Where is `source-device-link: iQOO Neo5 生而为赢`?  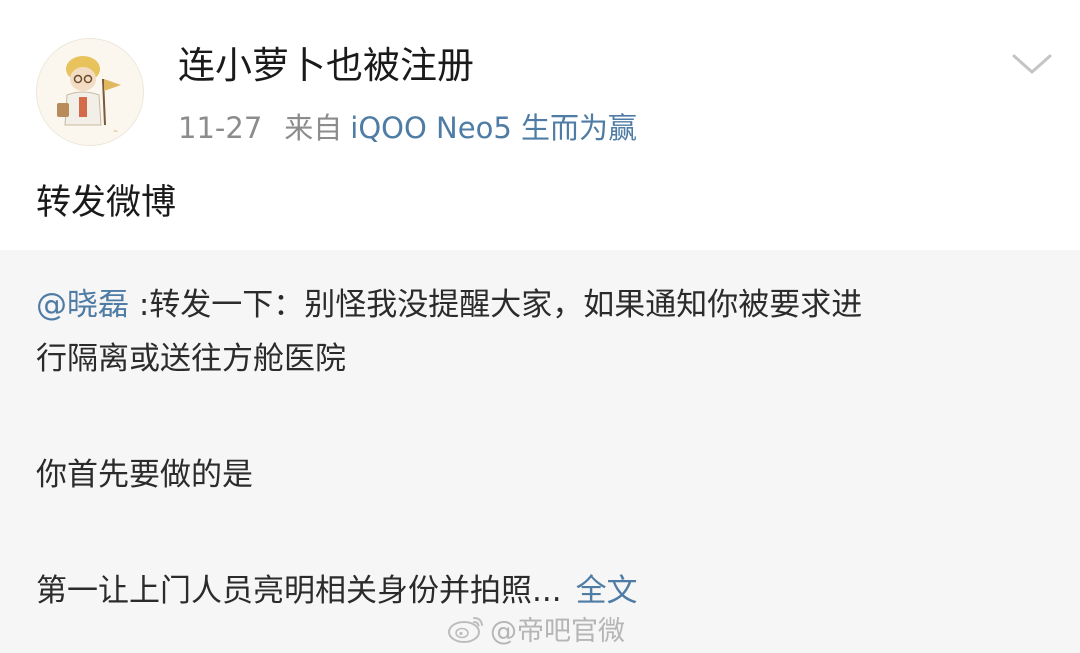 source-device-link: iQOO Neo5 生而为赢 is located at coordinates (493, 128).